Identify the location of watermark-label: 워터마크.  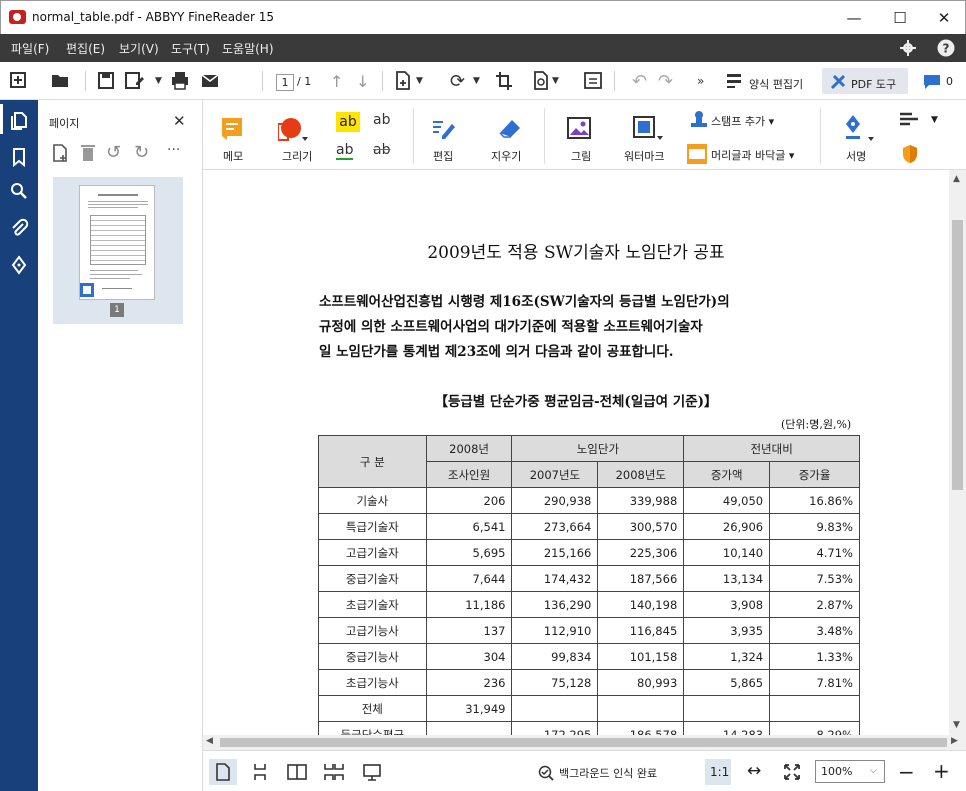
(644, 156).